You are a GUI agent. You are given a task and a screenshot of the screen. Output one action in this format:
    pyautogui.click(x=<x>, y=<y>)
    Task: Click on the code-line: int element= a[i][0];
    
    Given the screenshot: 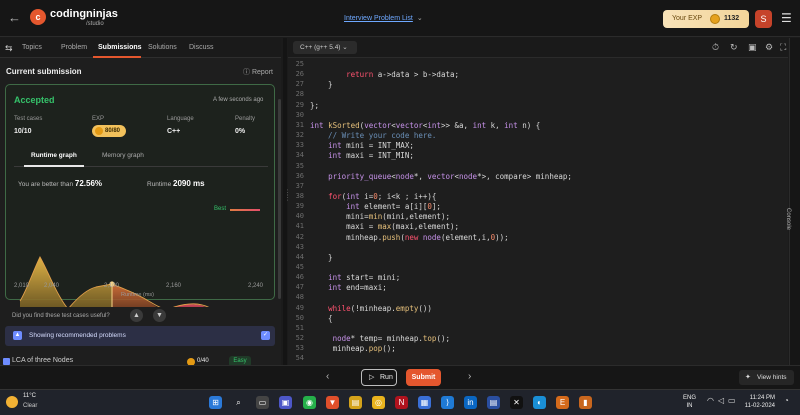 What is the action you would take?
    pyautogui.click(x=375, y=206)
    